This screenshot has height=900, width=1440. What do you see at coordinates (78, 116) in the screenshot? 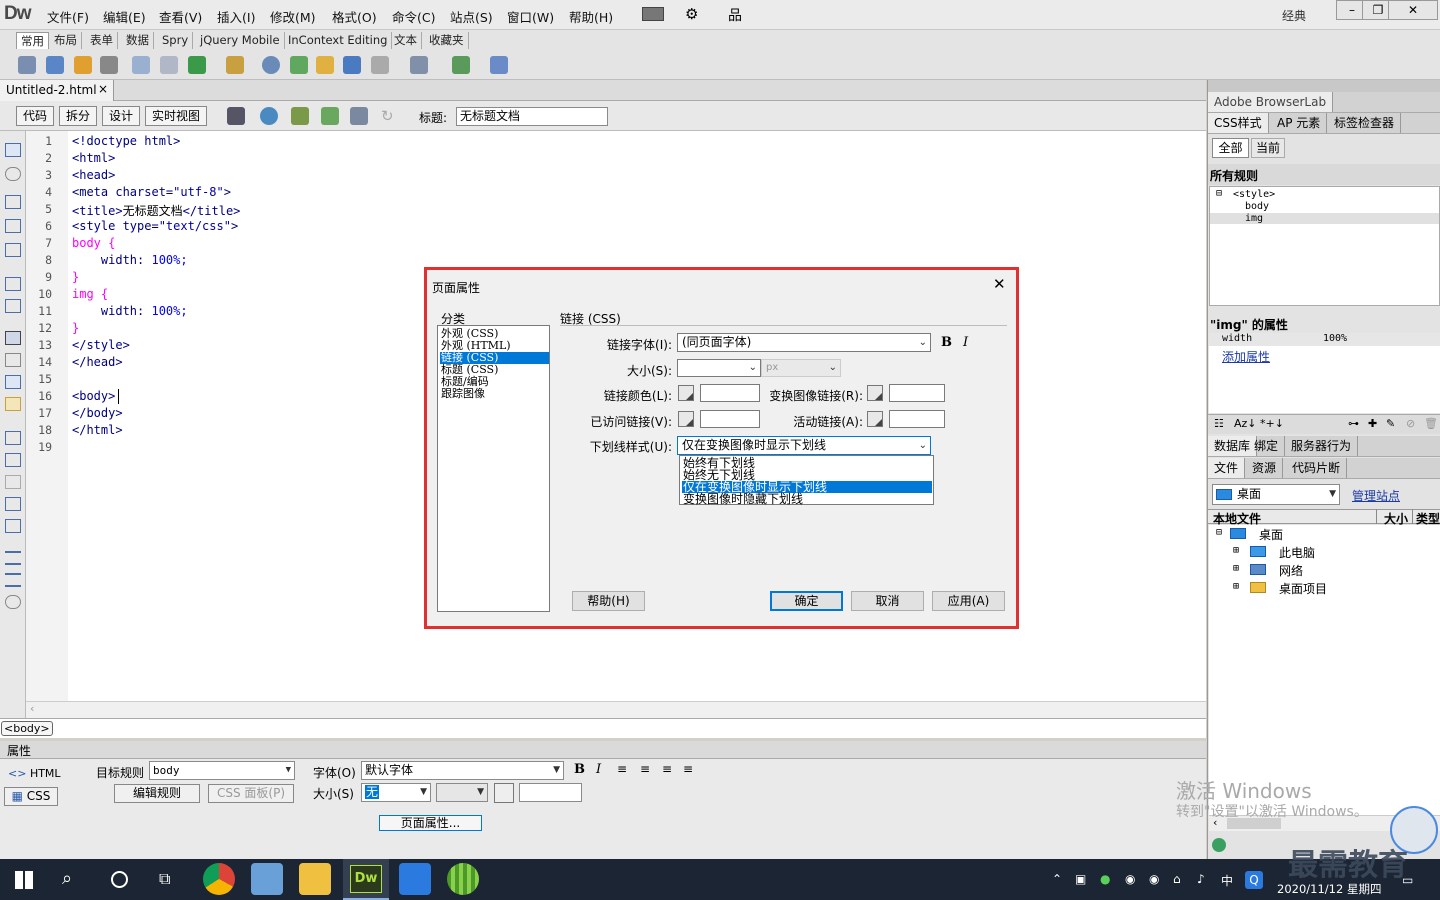
I see `split-view-button: 拆分` at bounding box center [78, 116].